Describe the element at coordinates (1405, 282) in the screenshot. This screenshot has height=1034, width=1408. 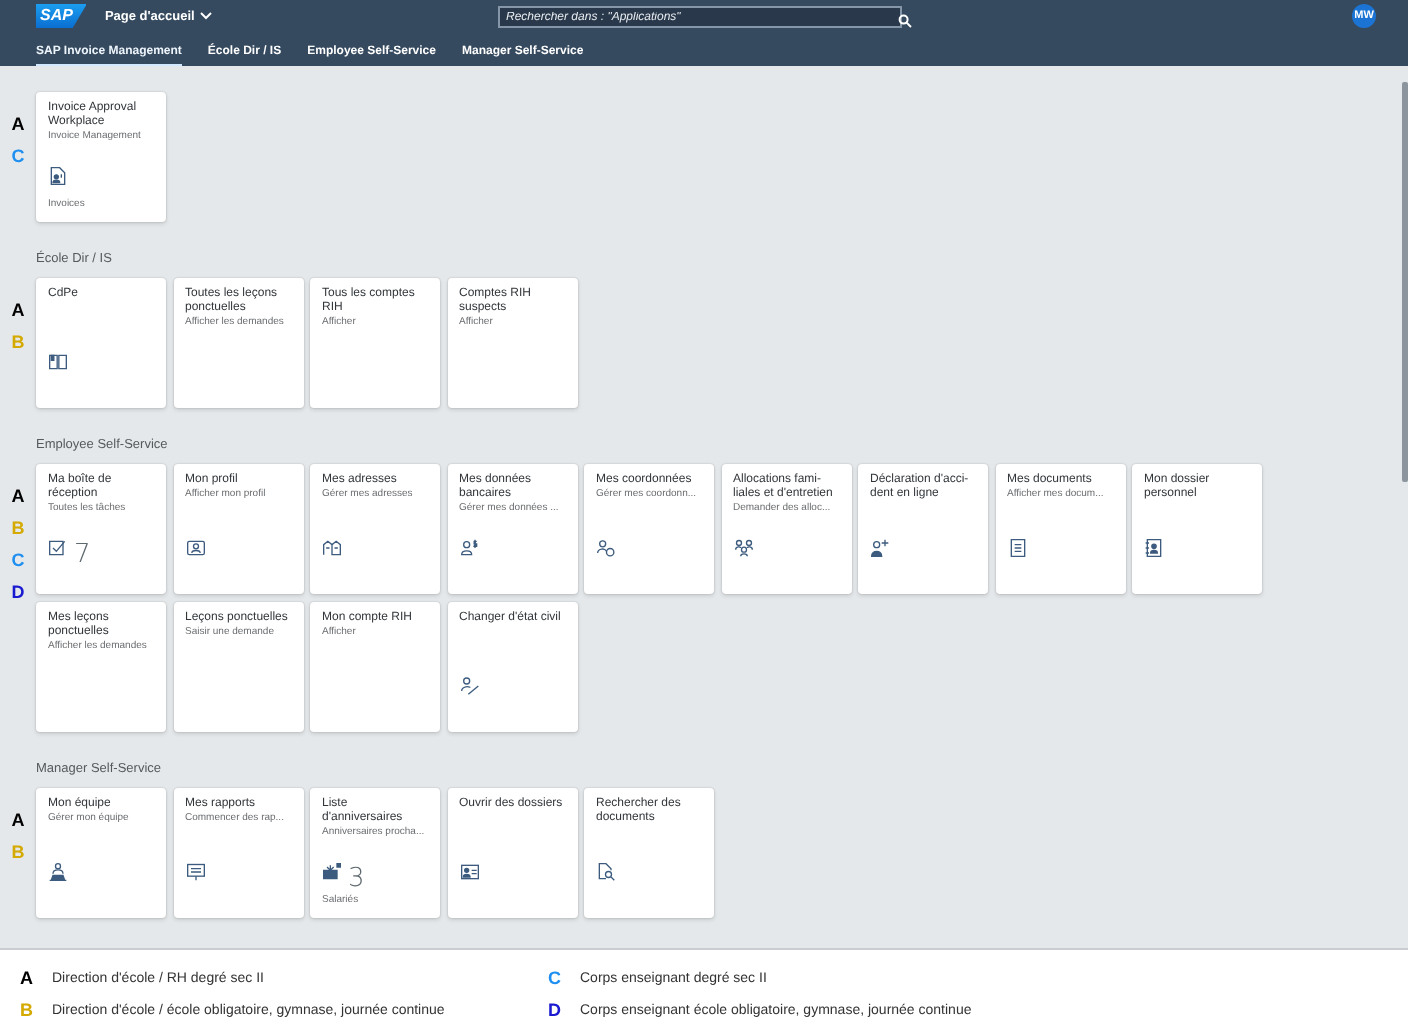
I see `scrollbar-thumb` at that location.